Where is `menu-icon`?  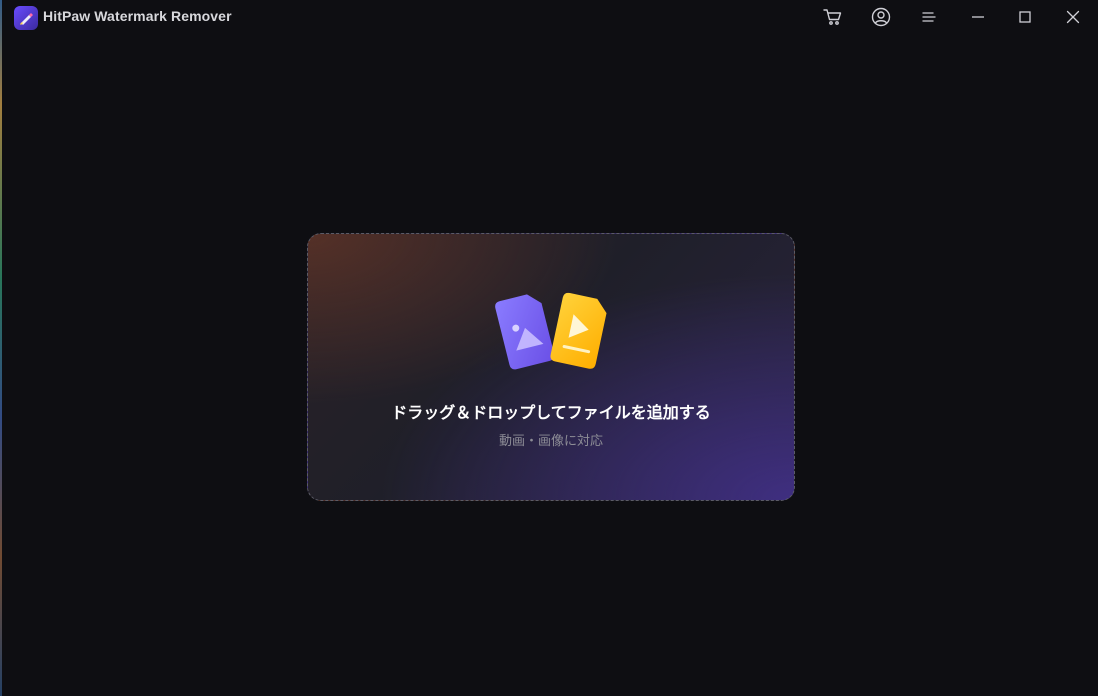 menu-icon is located at coordinates (929, 17).